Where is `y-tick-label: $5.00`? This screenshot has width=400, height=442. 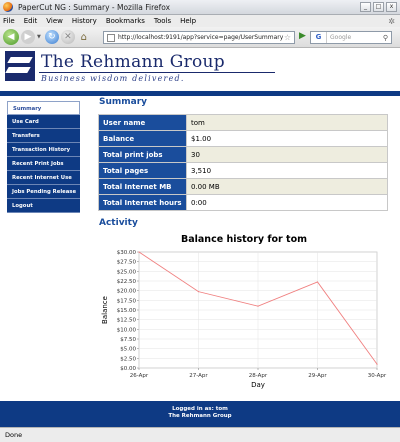 y-tick-label: $5.00 is located at coordinates (128, 350).